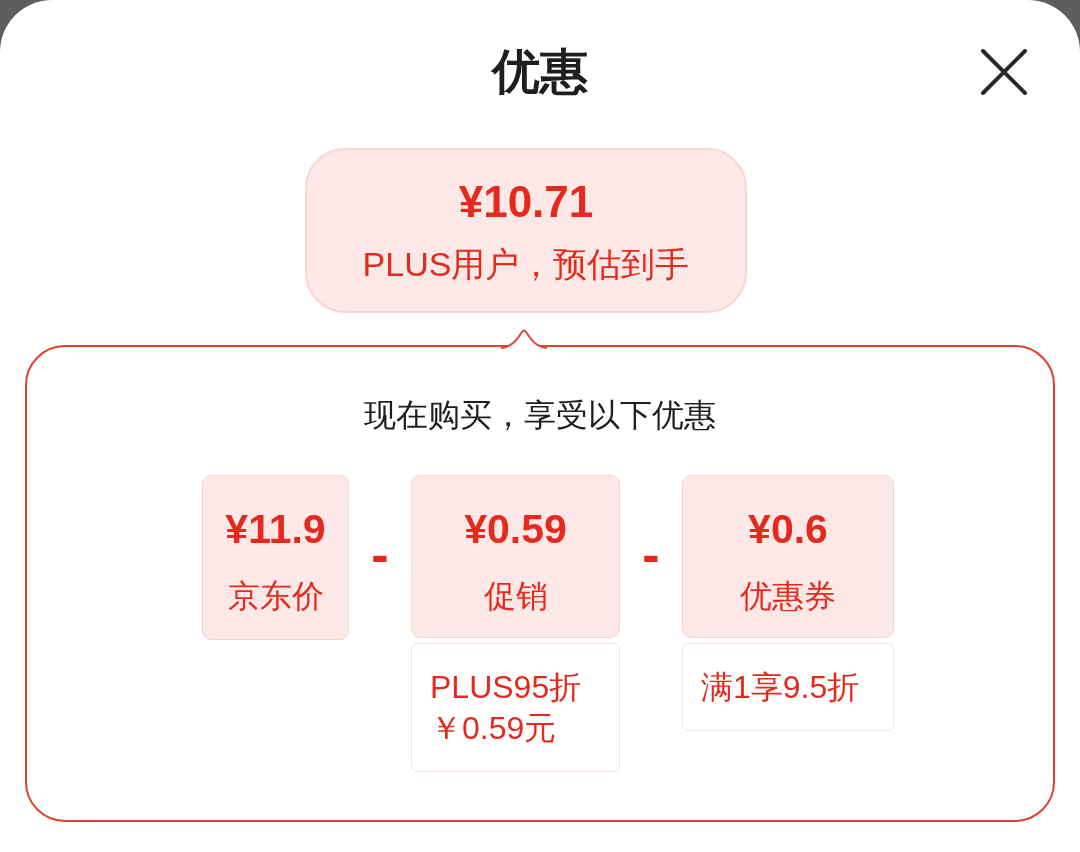 The width and height of the screenshot is (1080, 852). I want to click on amount-value: ¥0.59, so click(515, 529).